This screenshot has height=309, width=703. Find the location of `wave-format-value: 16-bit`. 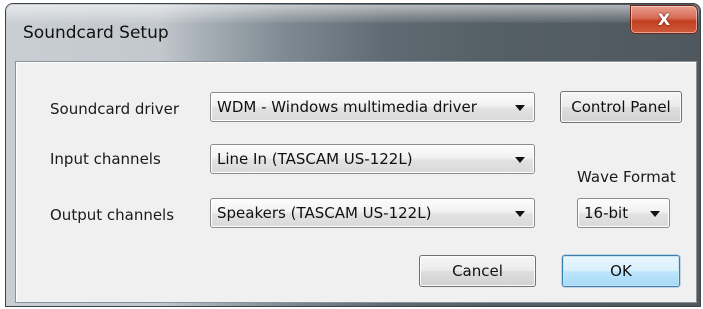

wave-format-value: 16-bit is located at coordinates (606, 213).